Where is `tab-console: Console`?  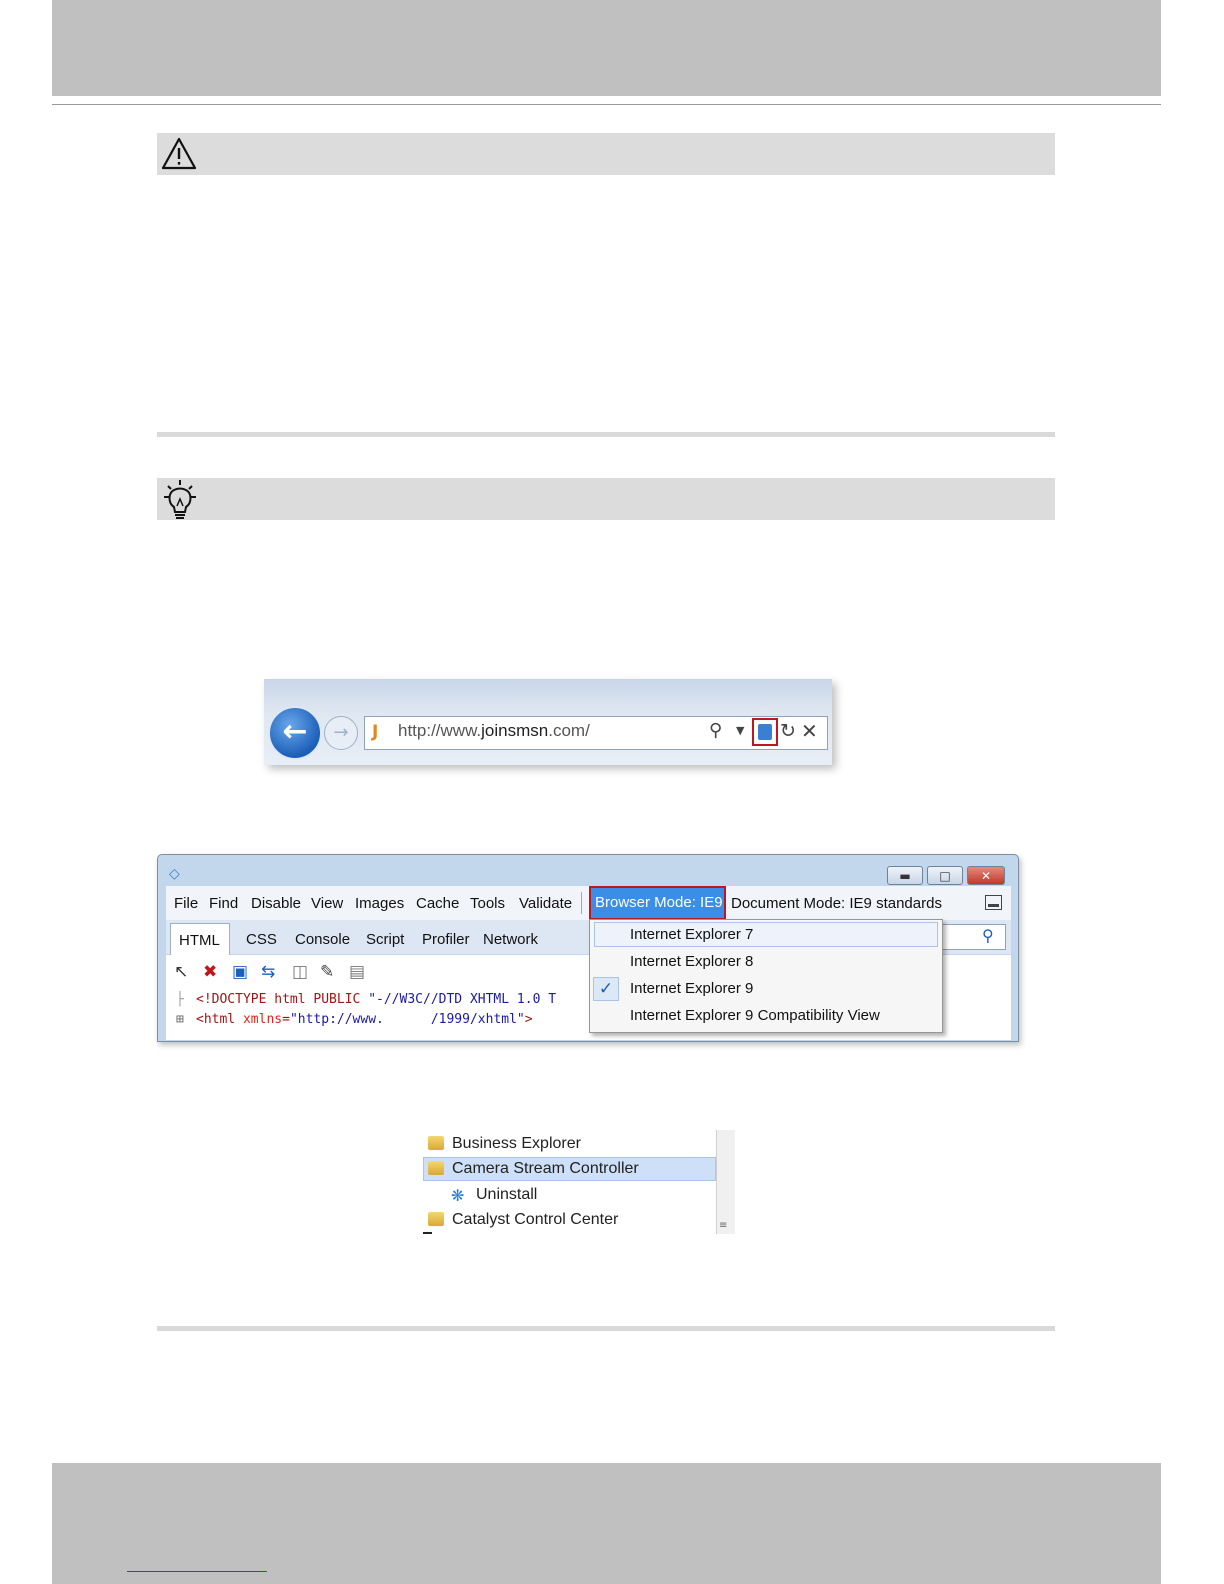
tab-console: Console is located at coordinates (322, 939).